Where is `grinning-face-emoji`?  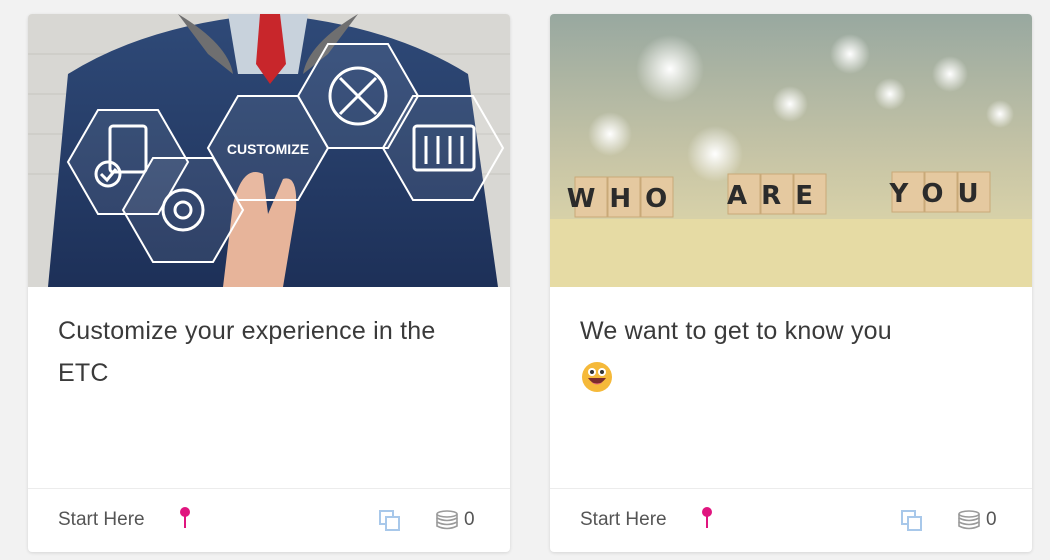 grinning-face-emoji is located at coordinates (597, 377).